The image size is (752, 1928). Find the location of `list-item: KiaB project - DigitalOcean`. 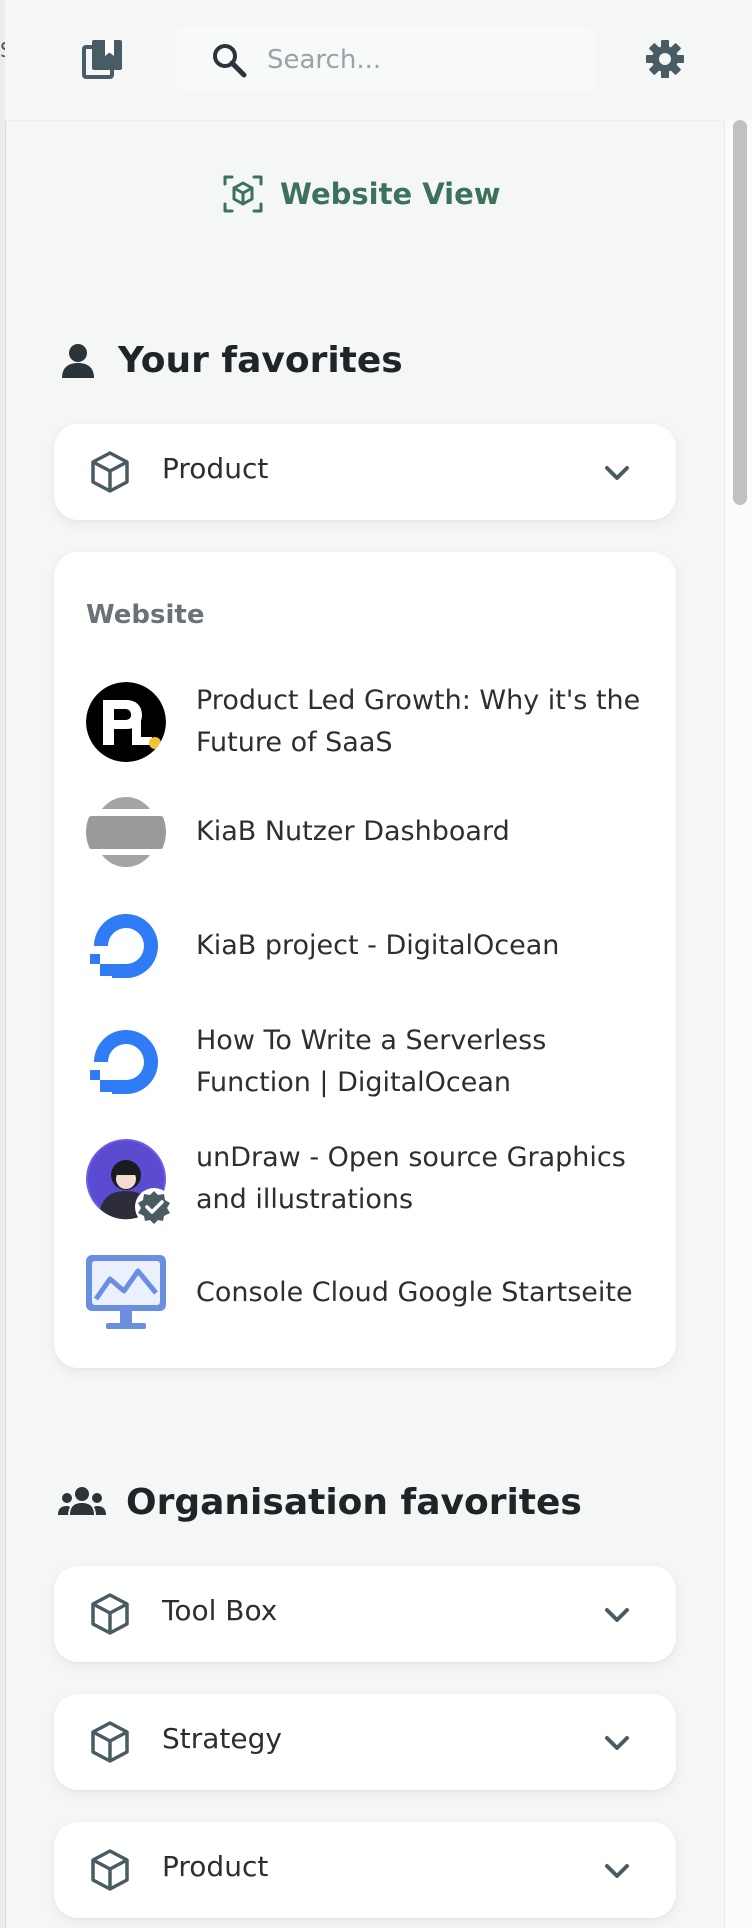

list-item: KiaB project - DigitalOcean is located at coordinates (366, 946).